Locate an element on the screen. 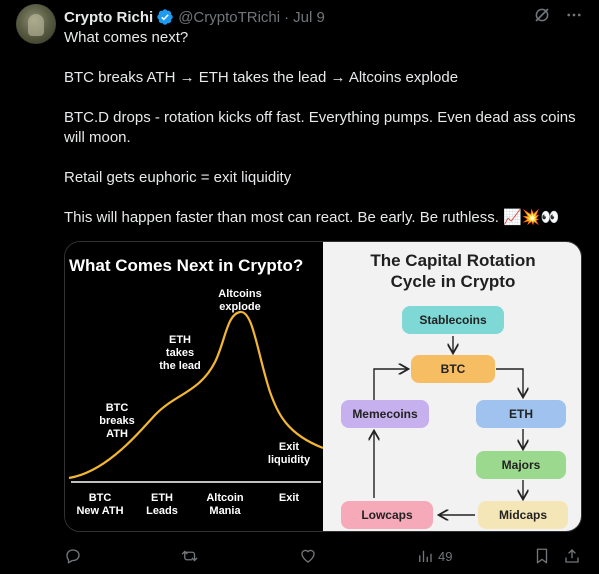 Image resolution: width=599 pixels, height=574 pixels. heart-icon is located at coordinates (308, 556).